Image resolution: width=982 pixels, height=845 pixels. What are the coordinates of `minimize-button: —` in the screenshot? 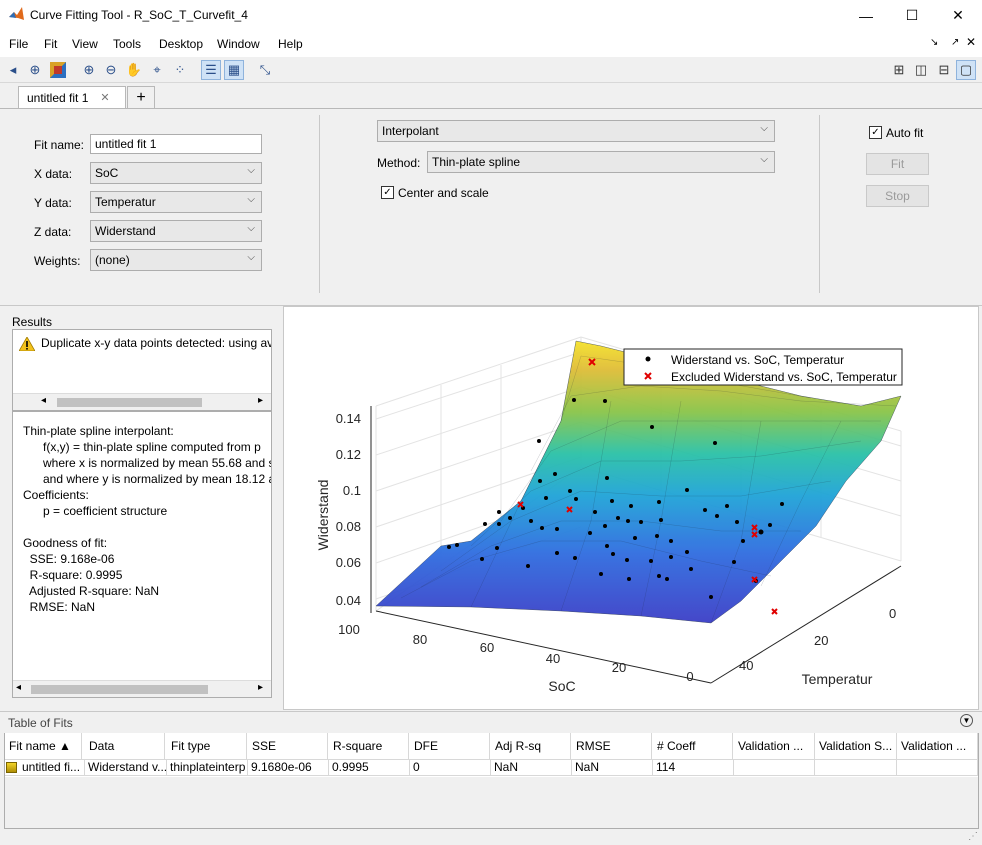 It's located at (866, 15).